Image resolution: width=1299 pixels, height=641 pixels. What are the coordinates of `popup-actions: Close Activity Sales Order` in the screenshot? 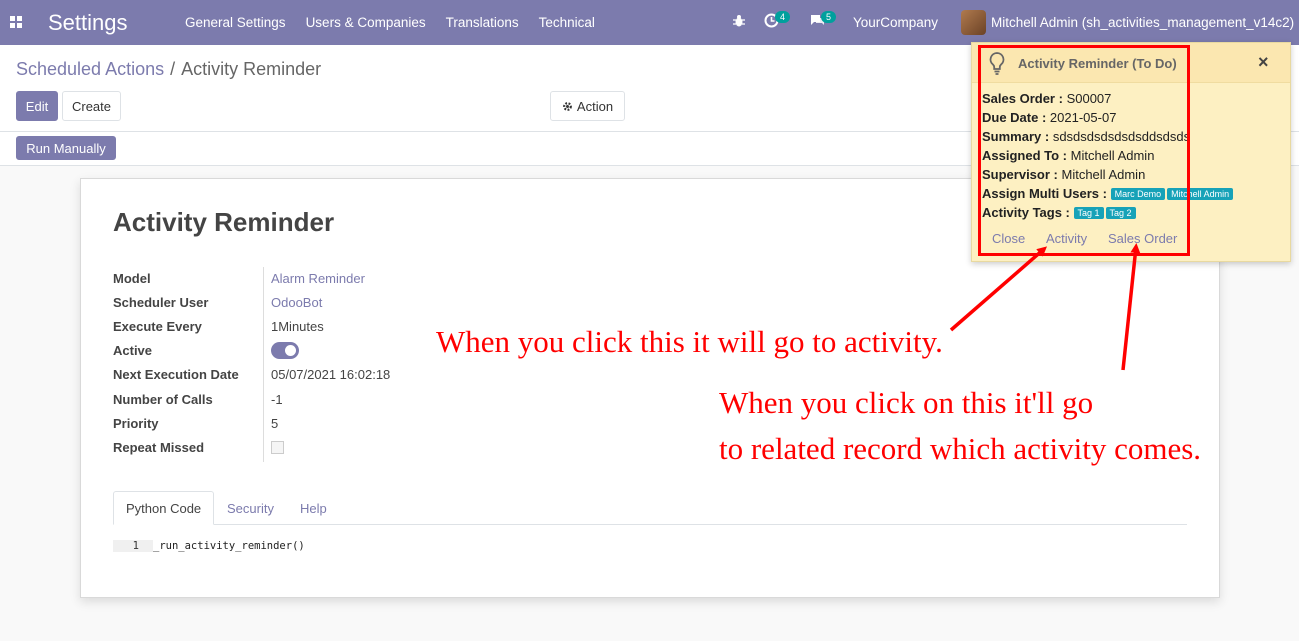 It's located at (1084, 238).